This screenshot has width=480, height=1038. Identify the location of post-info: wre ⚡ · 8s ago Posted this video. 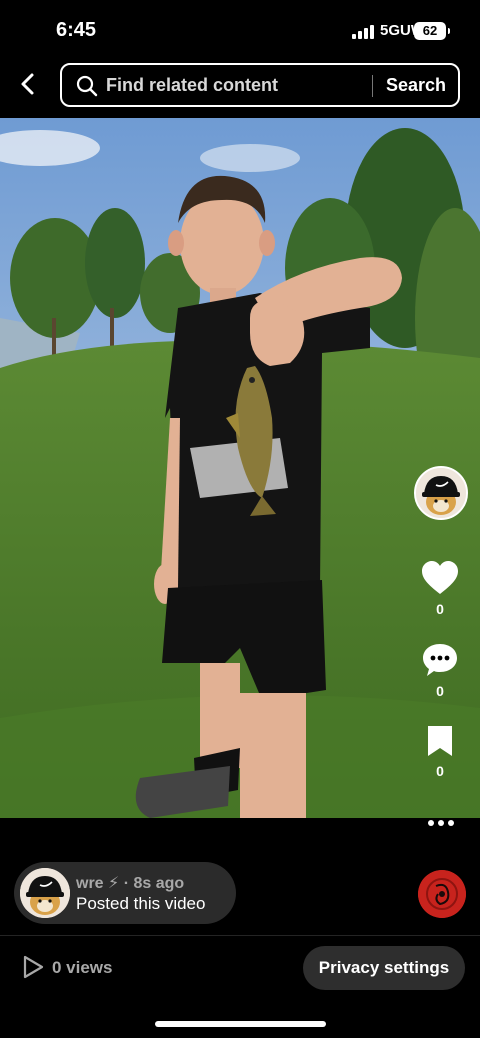
(125, 893).